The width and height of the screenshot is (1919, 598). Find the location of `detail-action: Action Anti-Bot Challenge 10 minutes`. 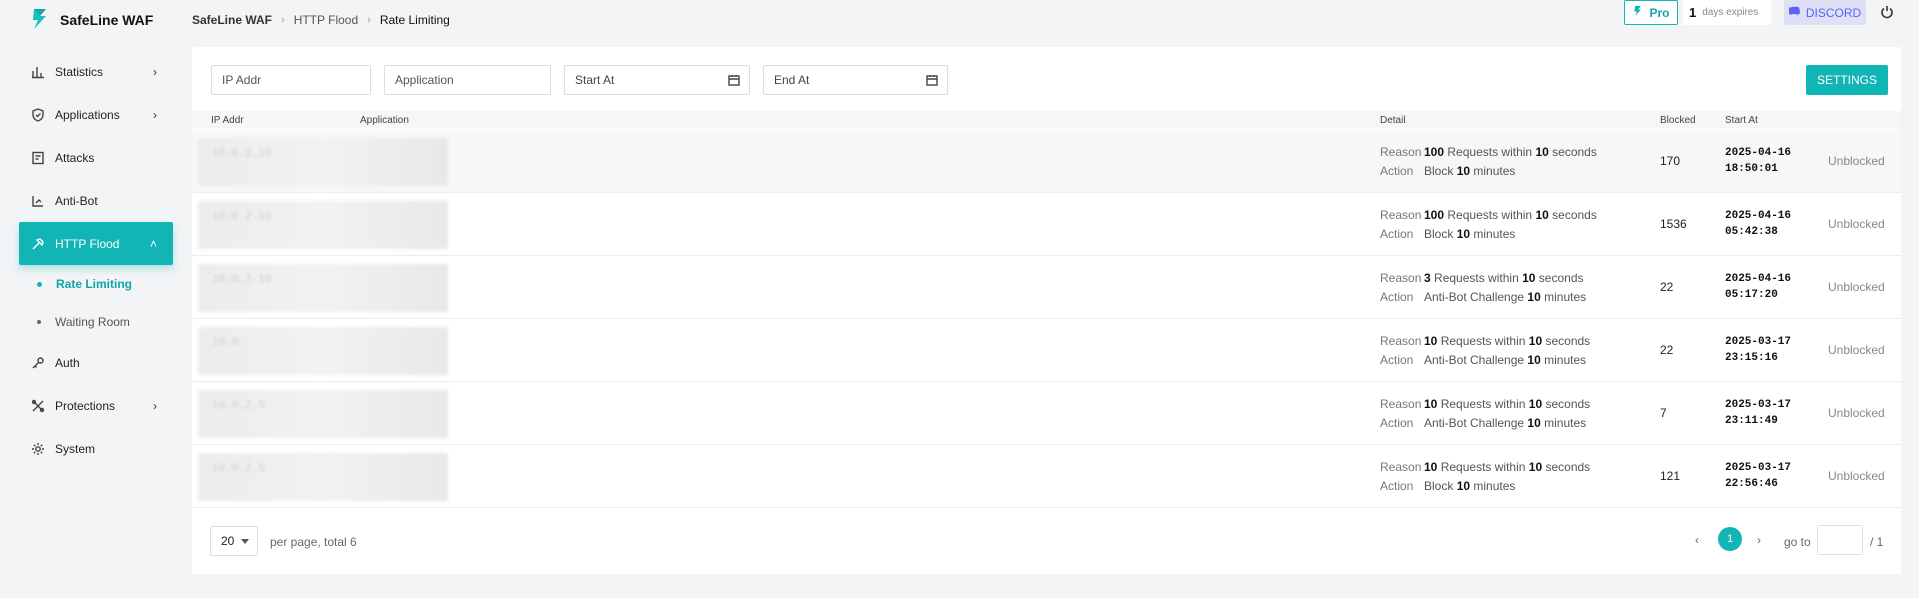

detail-action: Action Anti-Bot Challenge 10 minutes is located at coordinates (1485, 423).